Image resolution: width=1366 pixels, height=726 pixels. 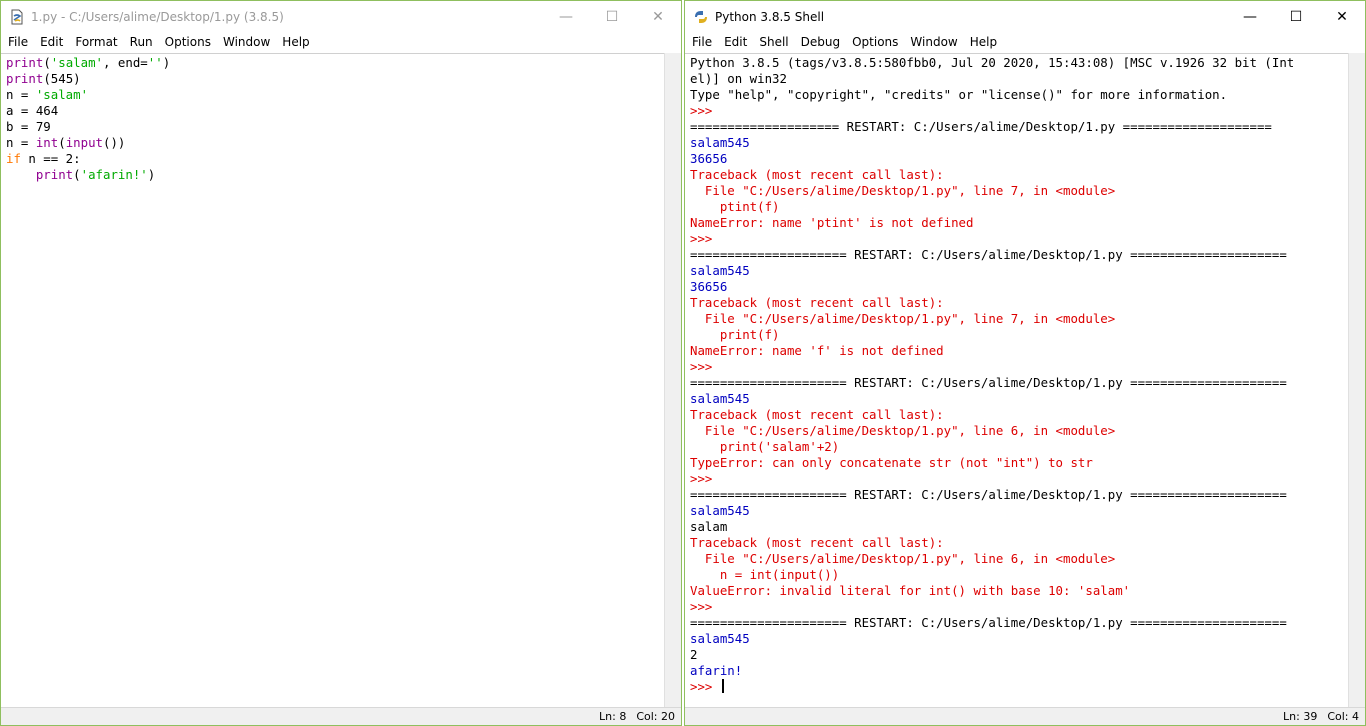 What do you see at coordinates (76, 62) in the screenshot?
I see `code-token: 'salam'` at bounding box center [76, 62].